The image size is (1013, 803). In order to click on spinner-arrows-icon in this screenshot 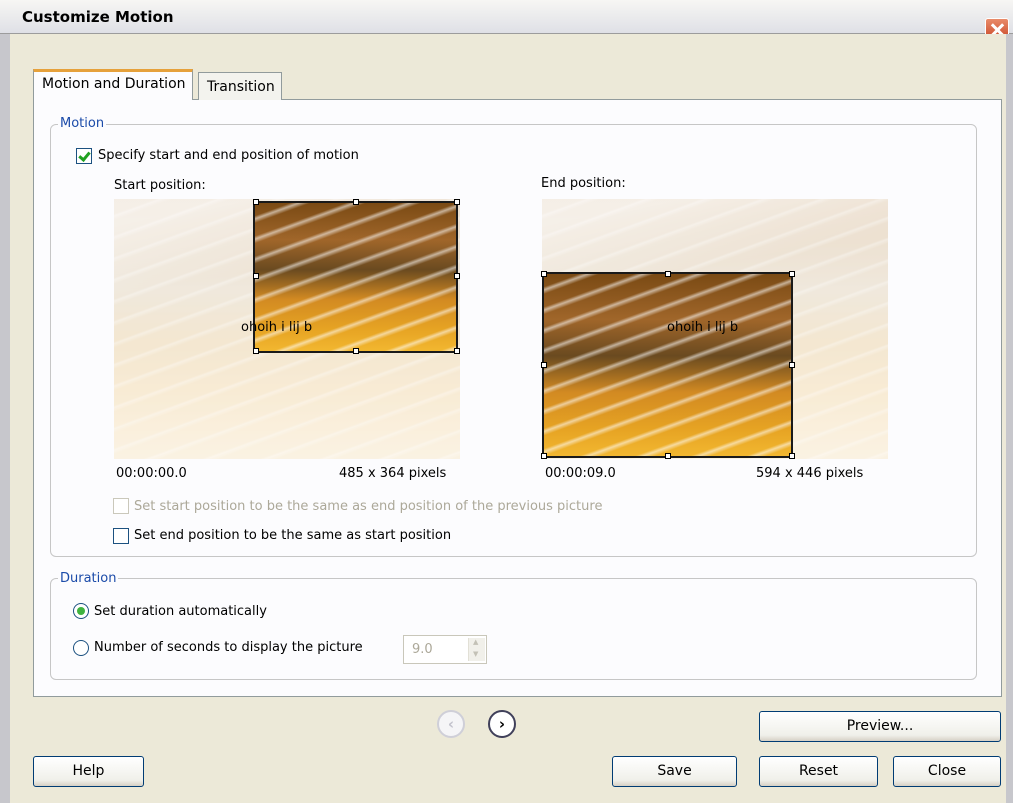, I will do `click(476, 649)`.